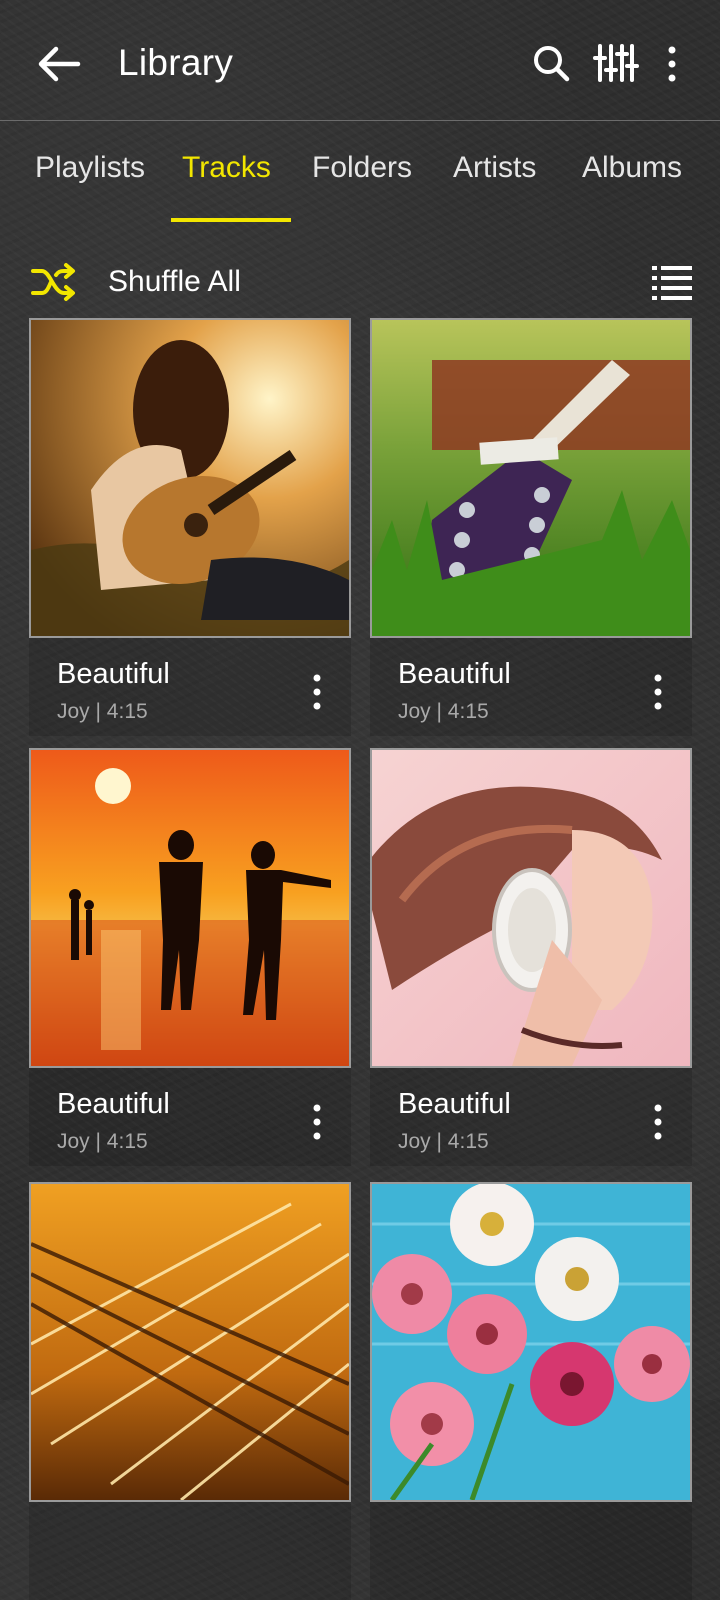 Image resolution: width=720 pixels, height=1600 pixels. What do you see at coordinates (360, 282) in the screenshot?
I see `shuffle-row: Shuffle All` at bounding box center [360, 282].